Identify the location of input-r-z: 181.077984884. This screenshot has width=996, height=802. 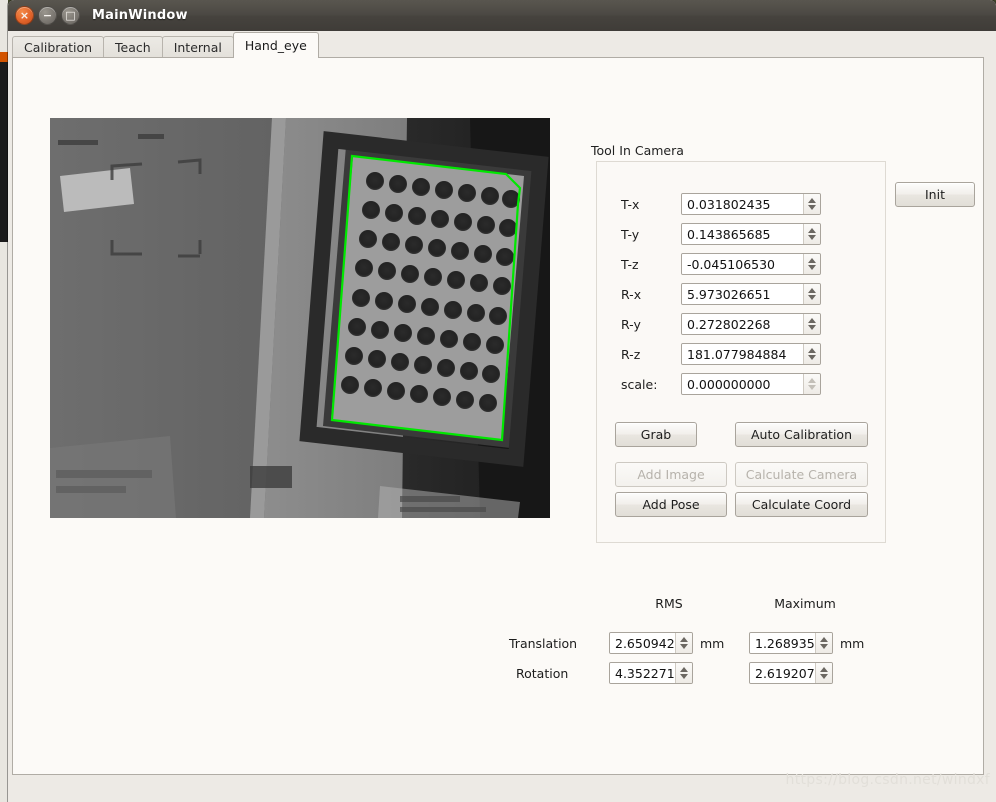
(751, 354).